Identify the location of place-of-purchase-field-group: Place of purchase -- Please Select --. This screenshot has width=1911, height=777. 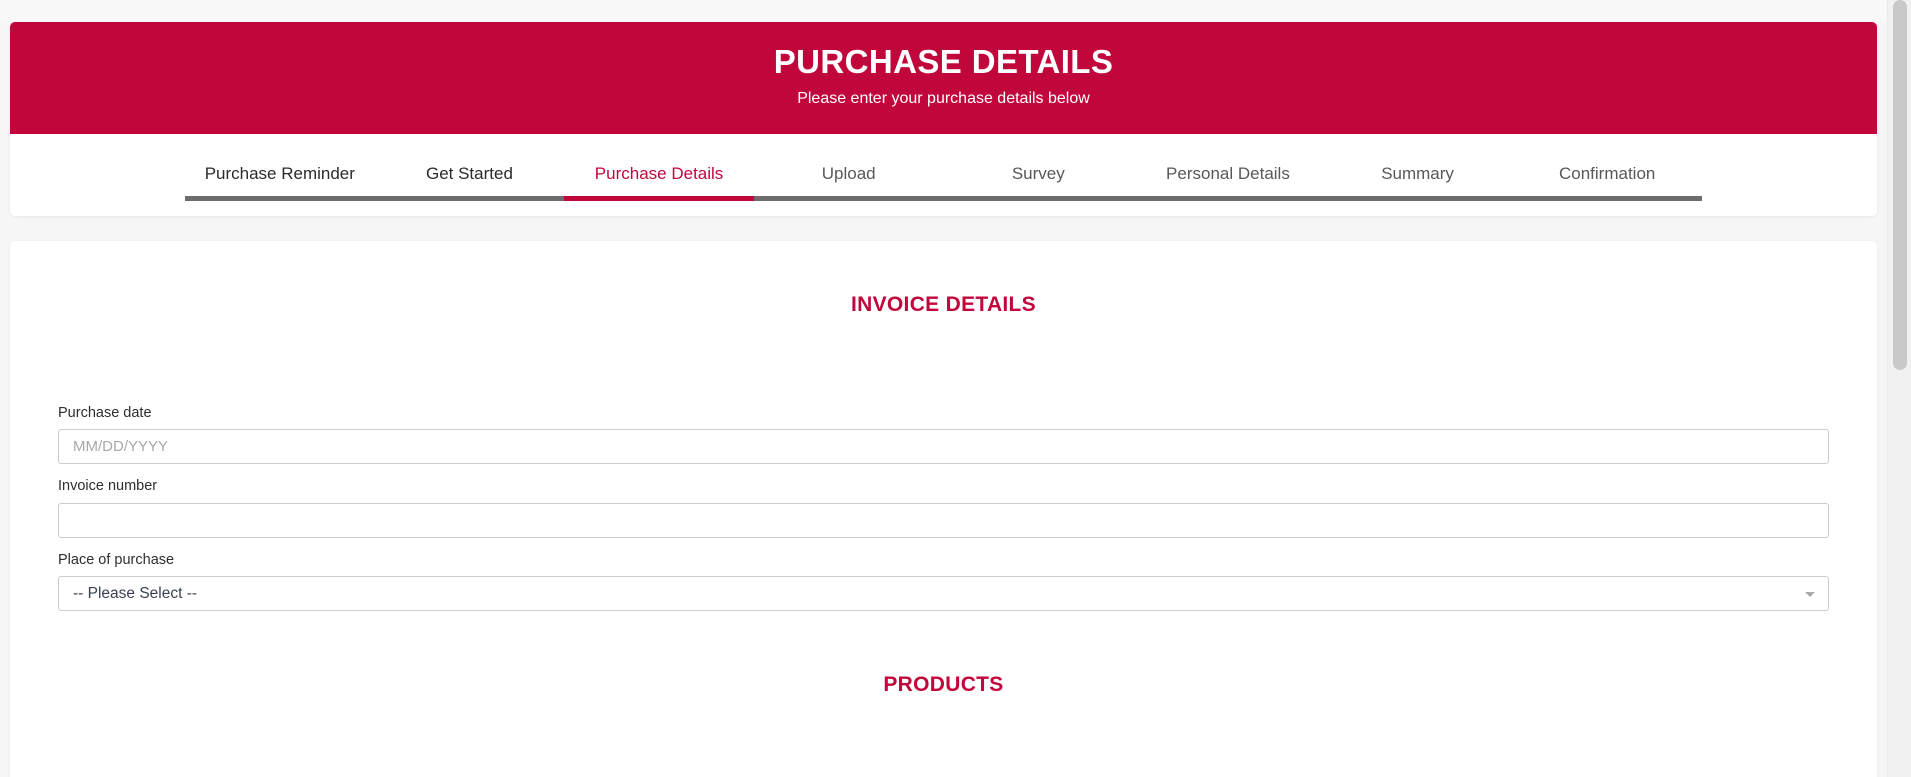
(943, 581).